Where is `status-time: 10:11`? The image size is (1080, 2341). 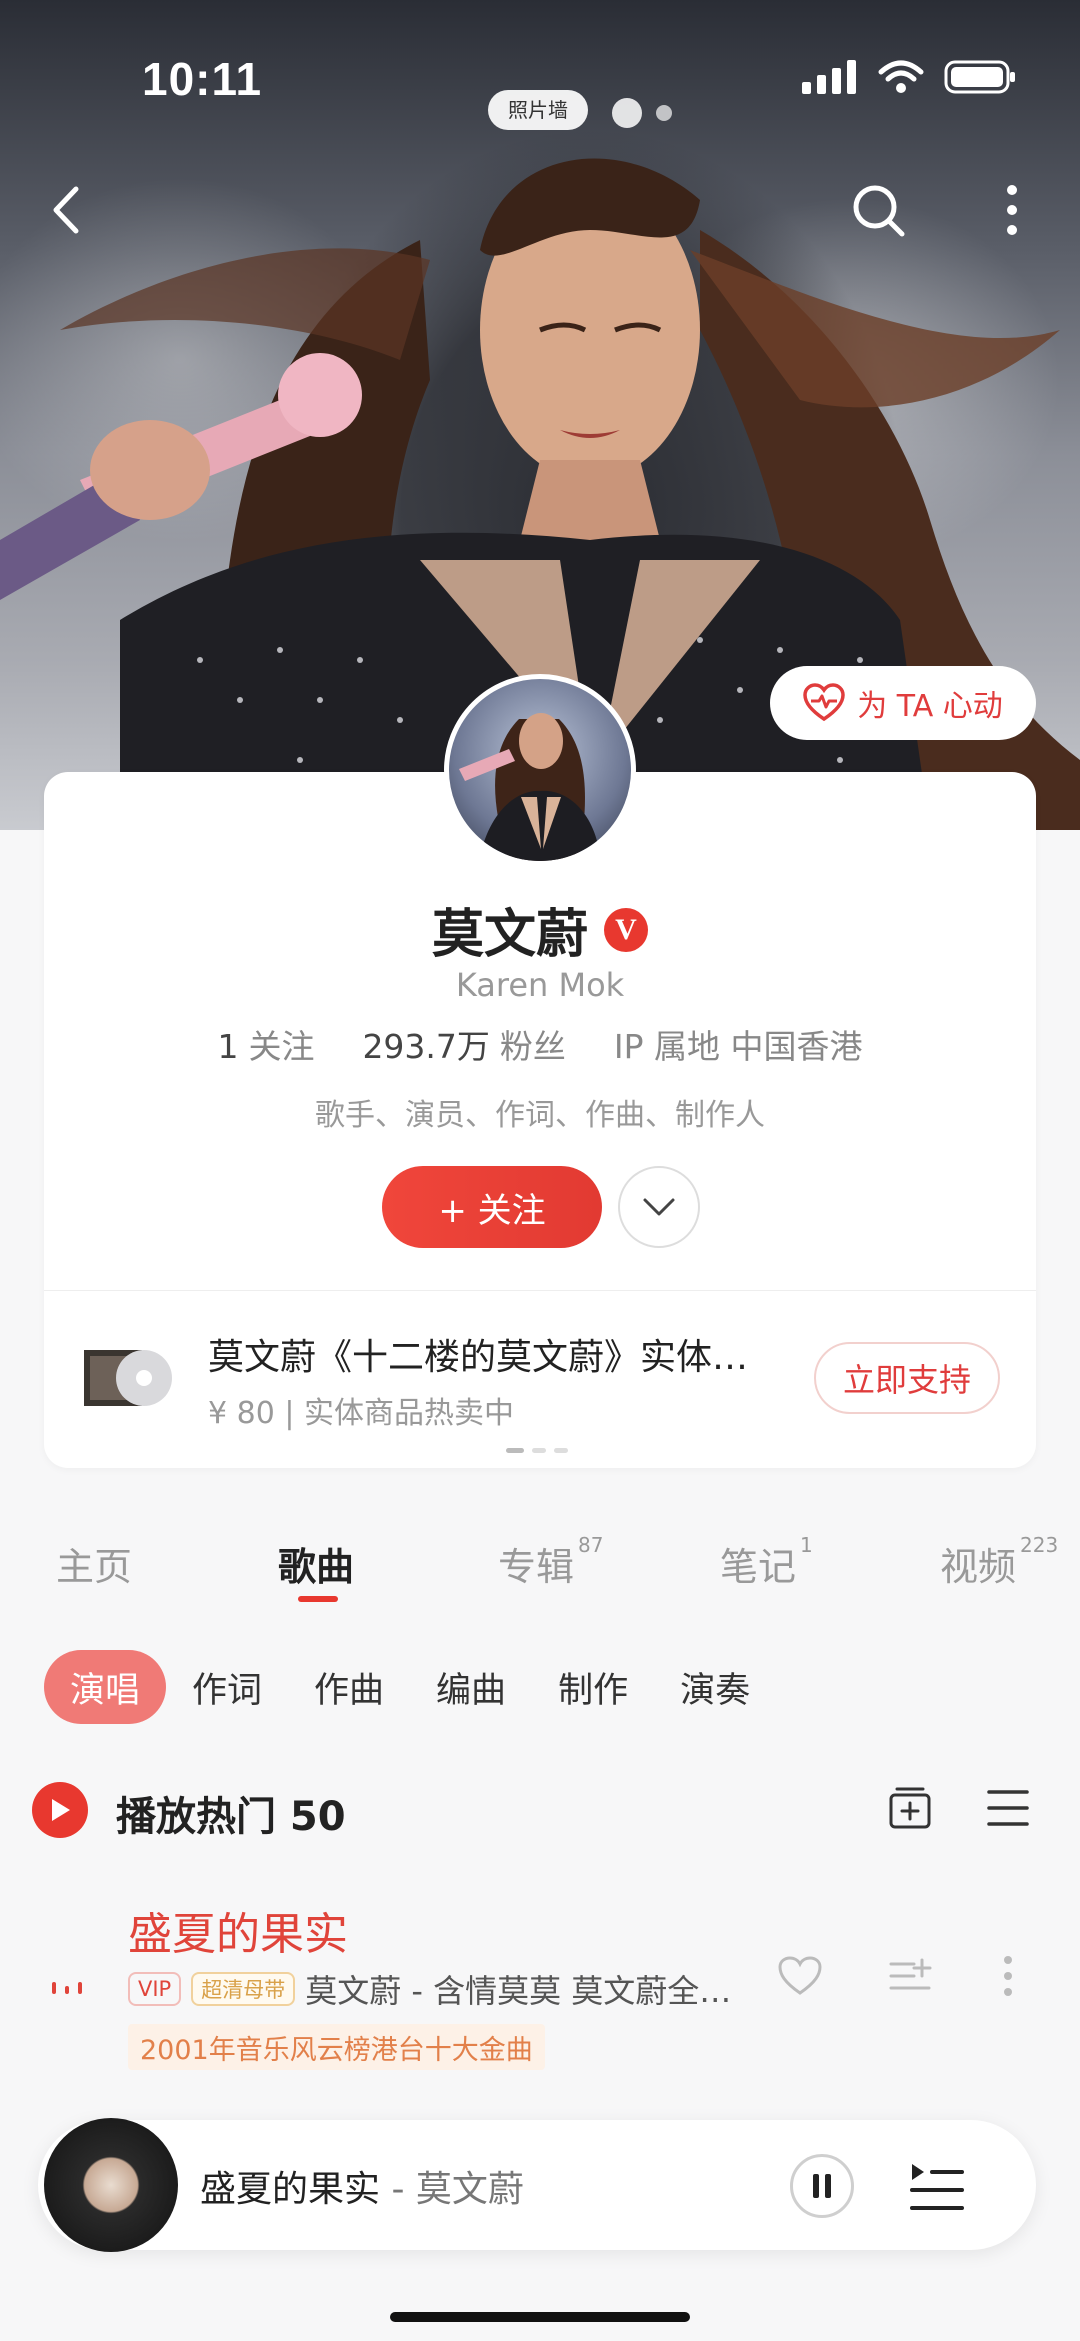
status-time: 10:11 is located at coordinates (202, 79).